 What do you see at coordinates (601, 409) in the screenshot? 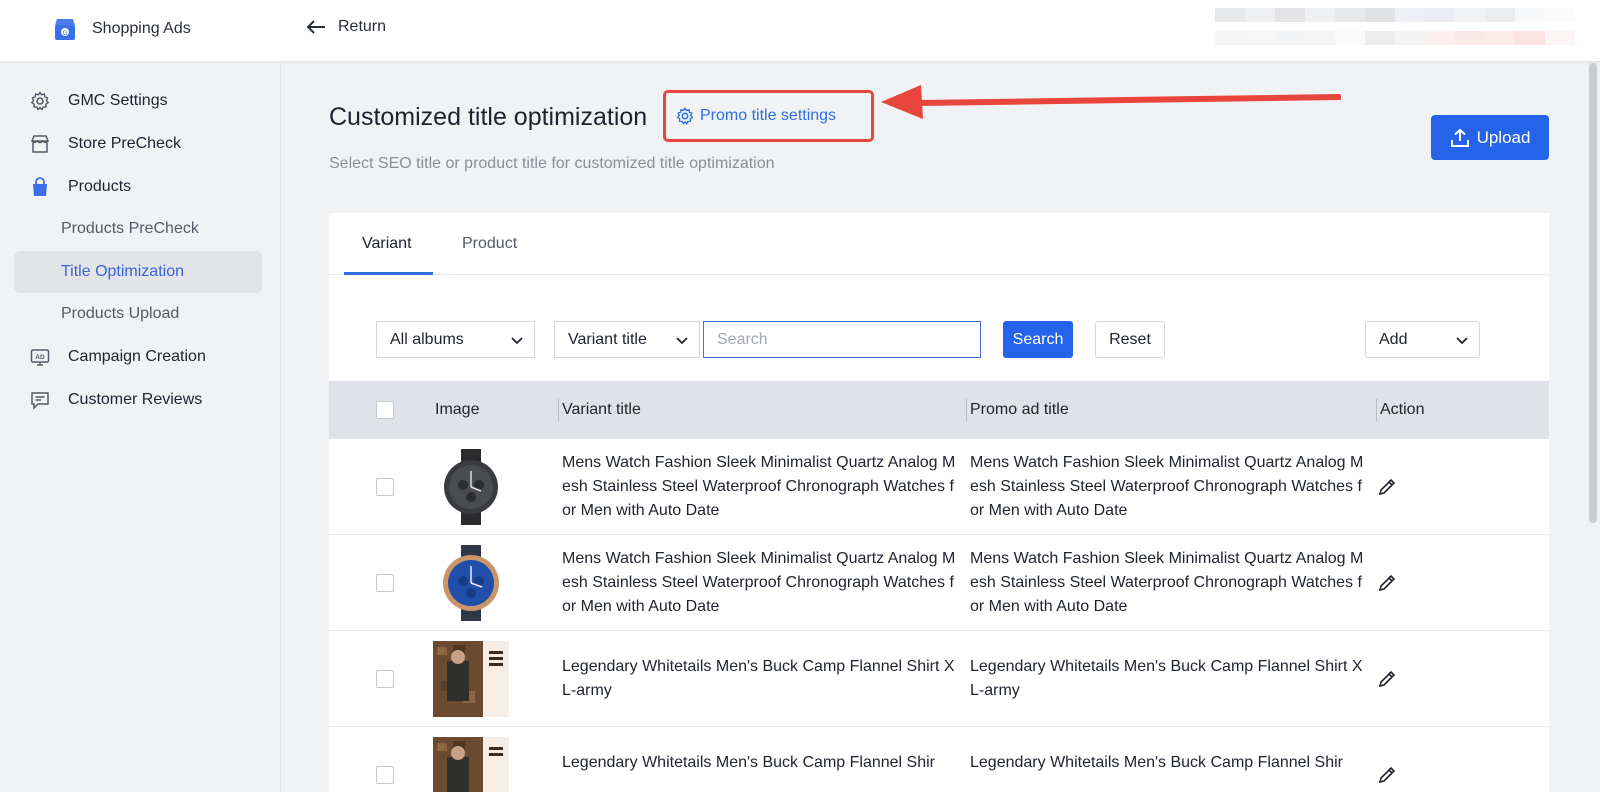
I see `column-header-variant-title: Variant title` at bounding box center [601, 409].